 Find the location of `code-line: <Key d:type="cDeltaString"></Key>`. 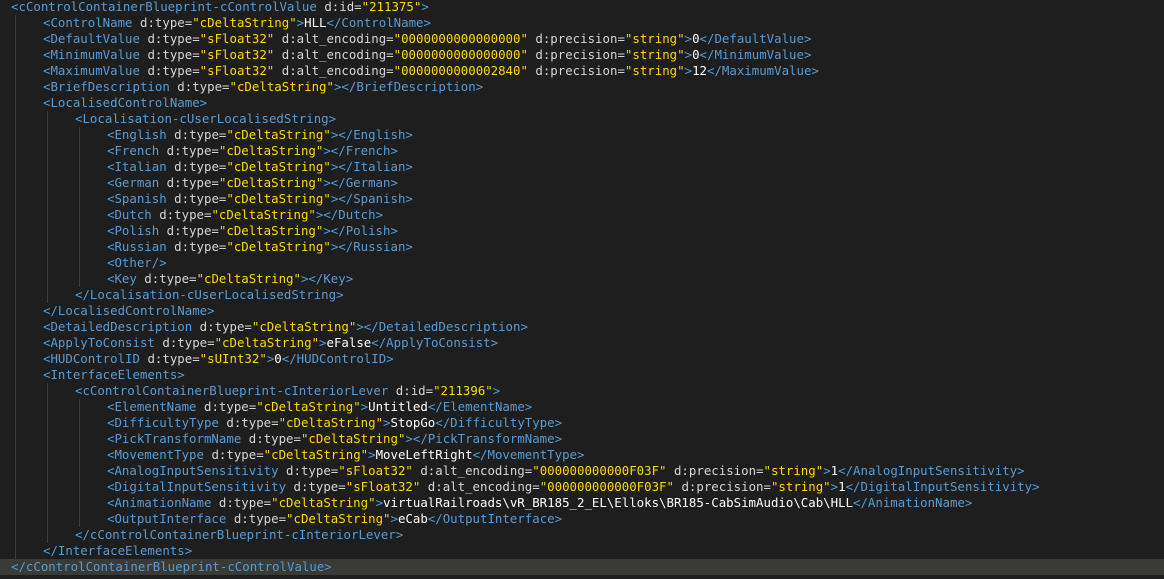

code-line: <Key d:type="cDeltaString"></Key> is located at coordinates (582, 279).